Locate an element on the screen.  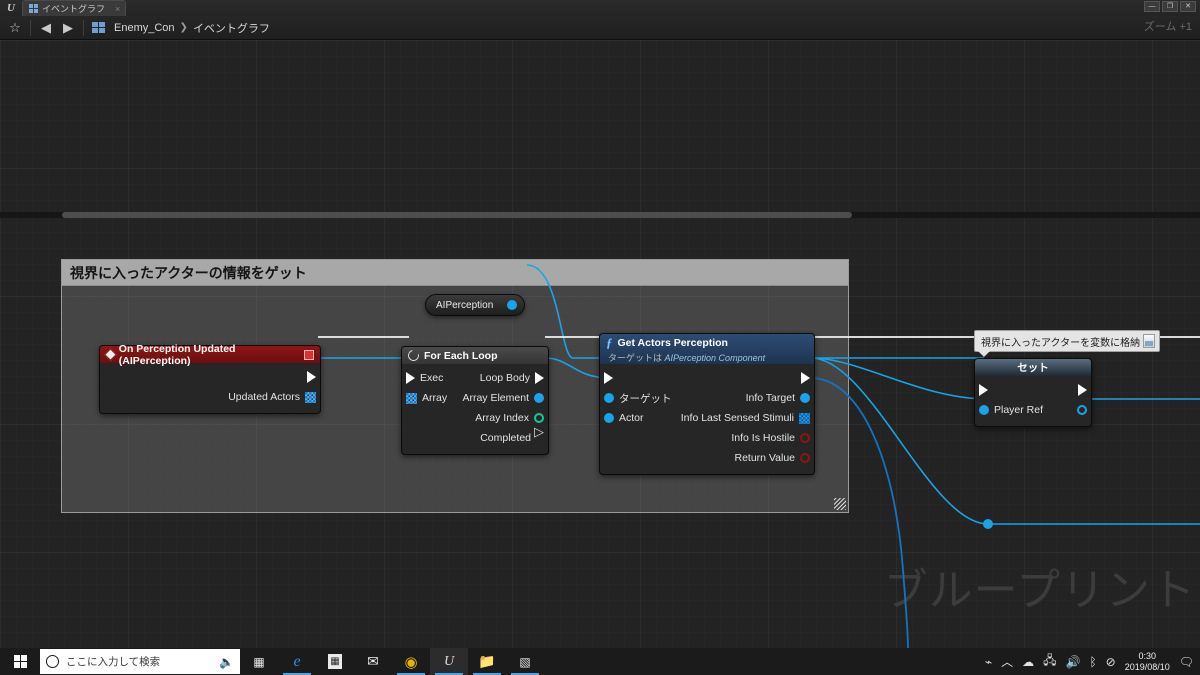
pin-label: Array Index is located at coordinates (502, 418).